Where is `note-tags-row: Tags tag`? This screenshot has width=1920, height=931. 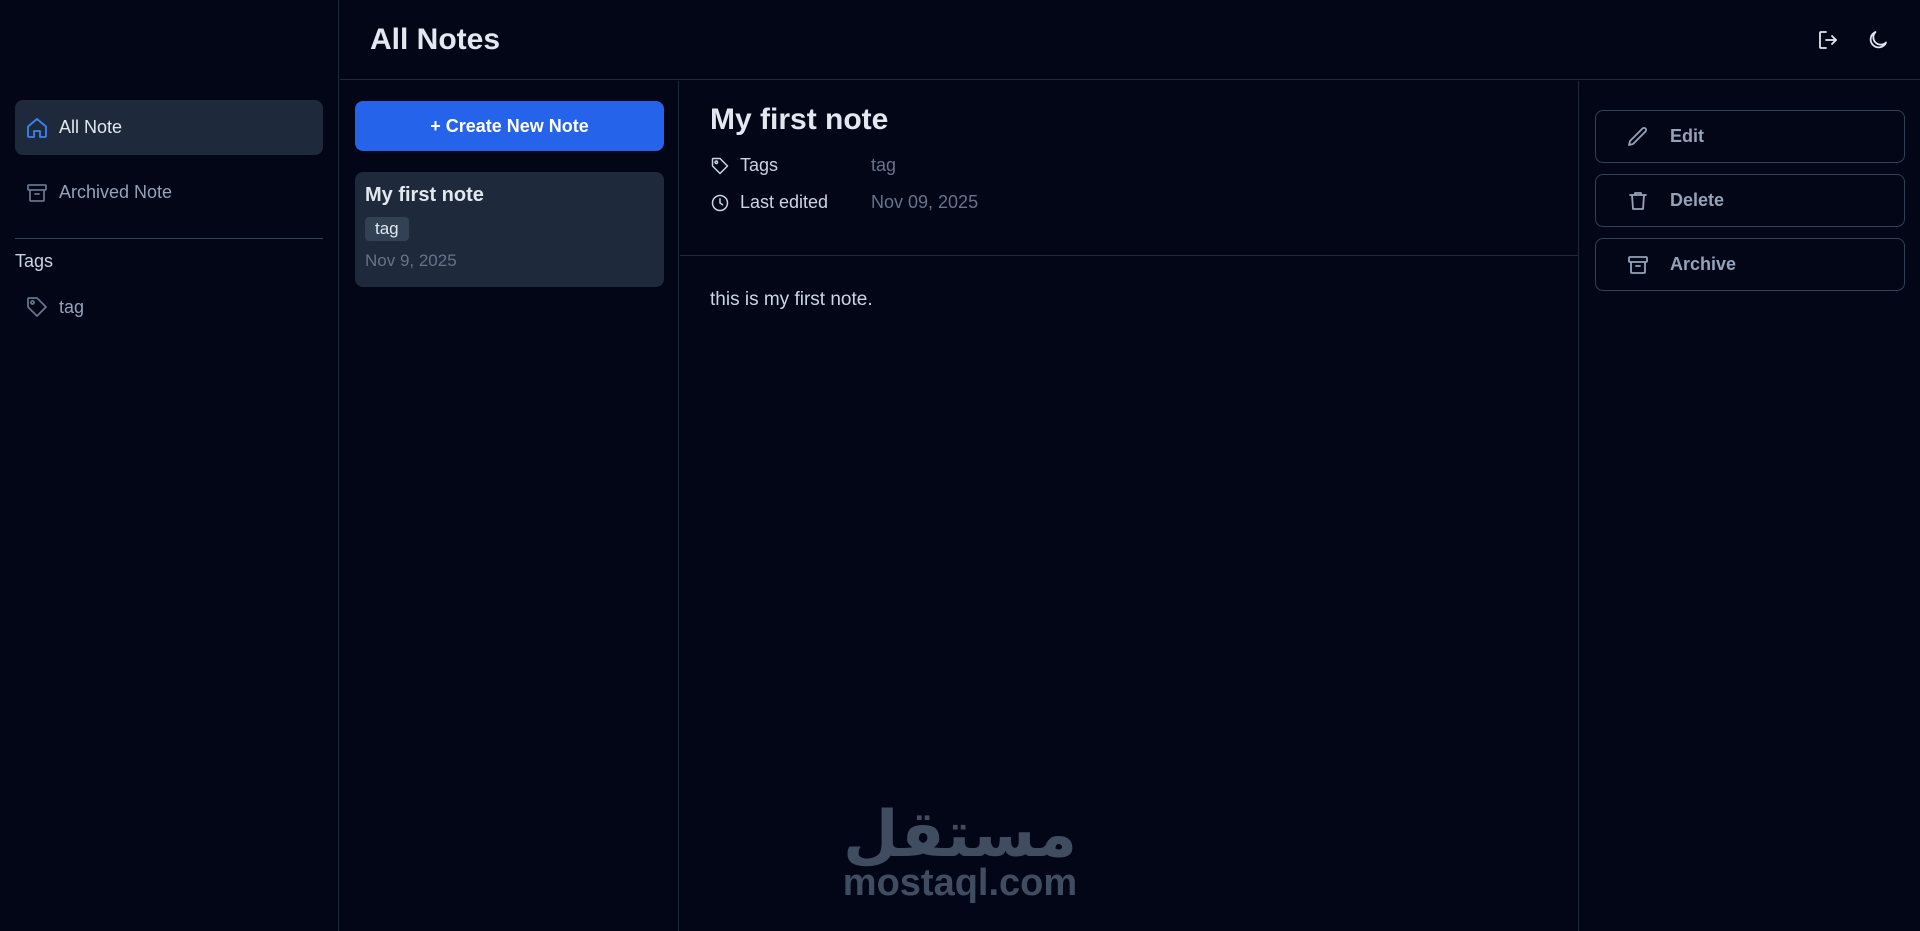 note-tags-row: Tags tag is located at coordinates (1129, 165).